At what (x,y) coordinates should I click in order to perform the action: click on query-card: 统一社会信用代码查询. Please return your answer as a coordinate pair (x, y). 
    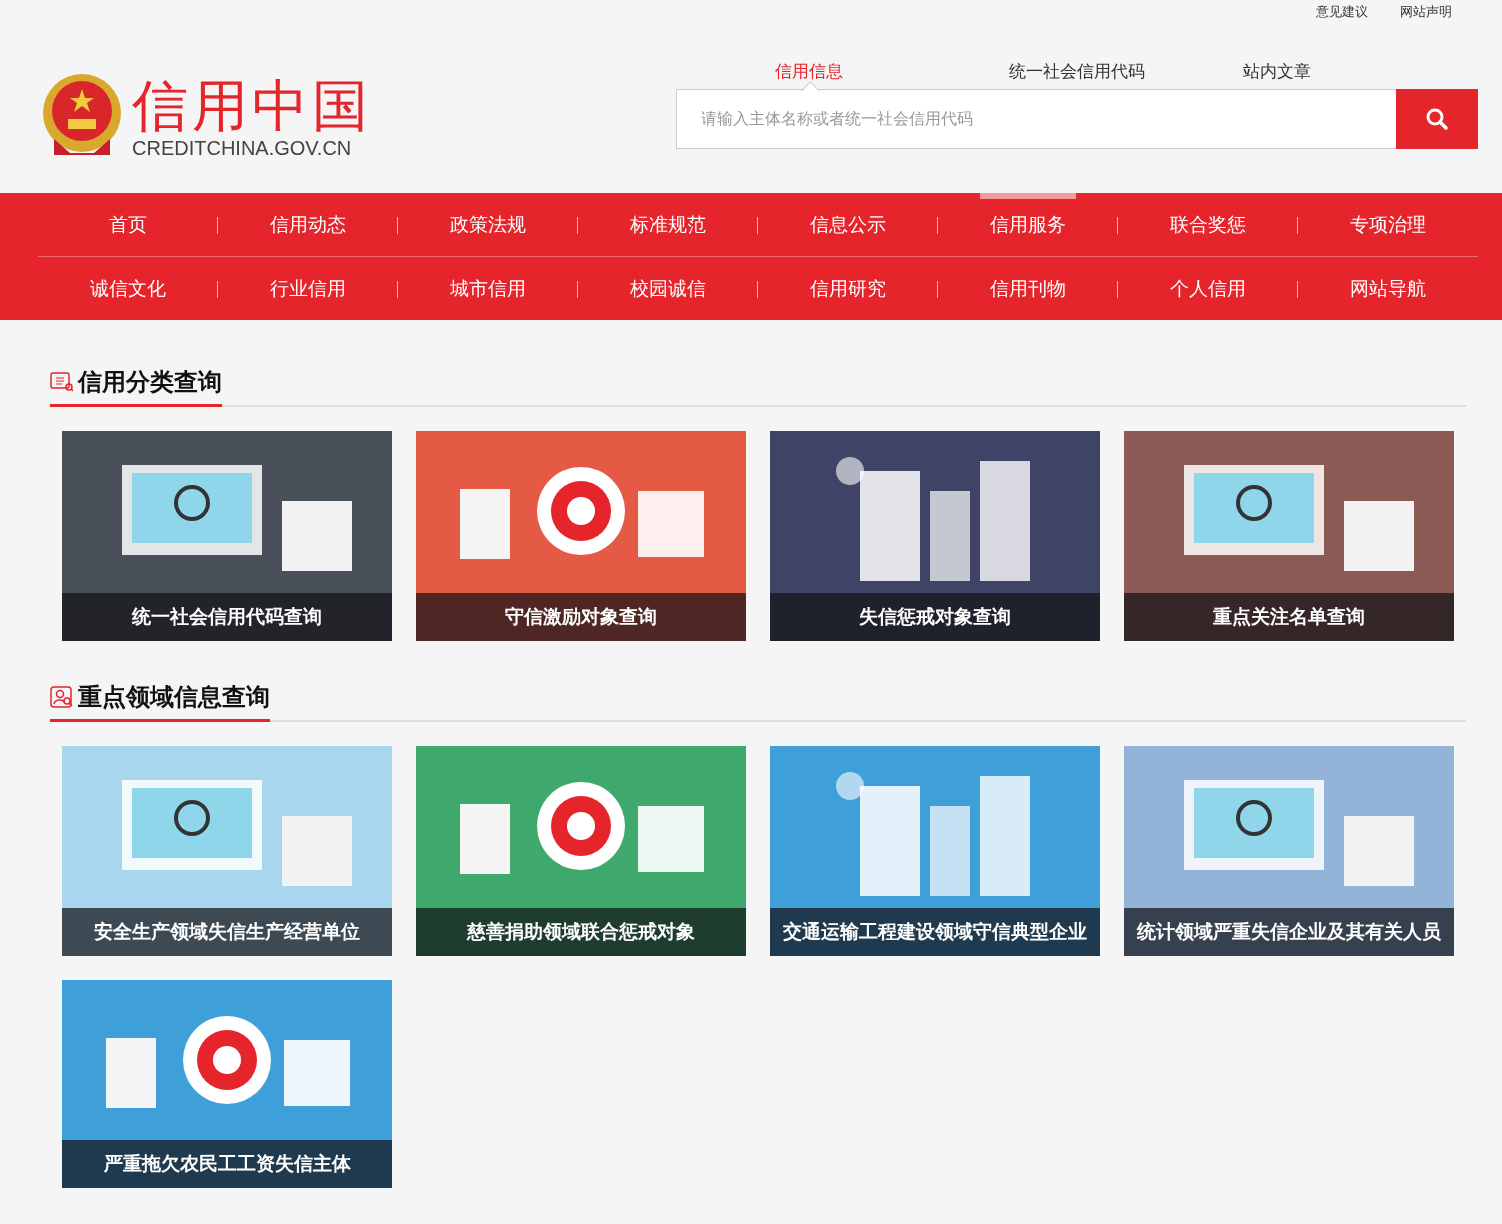
    Looking at the image, I should click on (227, 536).